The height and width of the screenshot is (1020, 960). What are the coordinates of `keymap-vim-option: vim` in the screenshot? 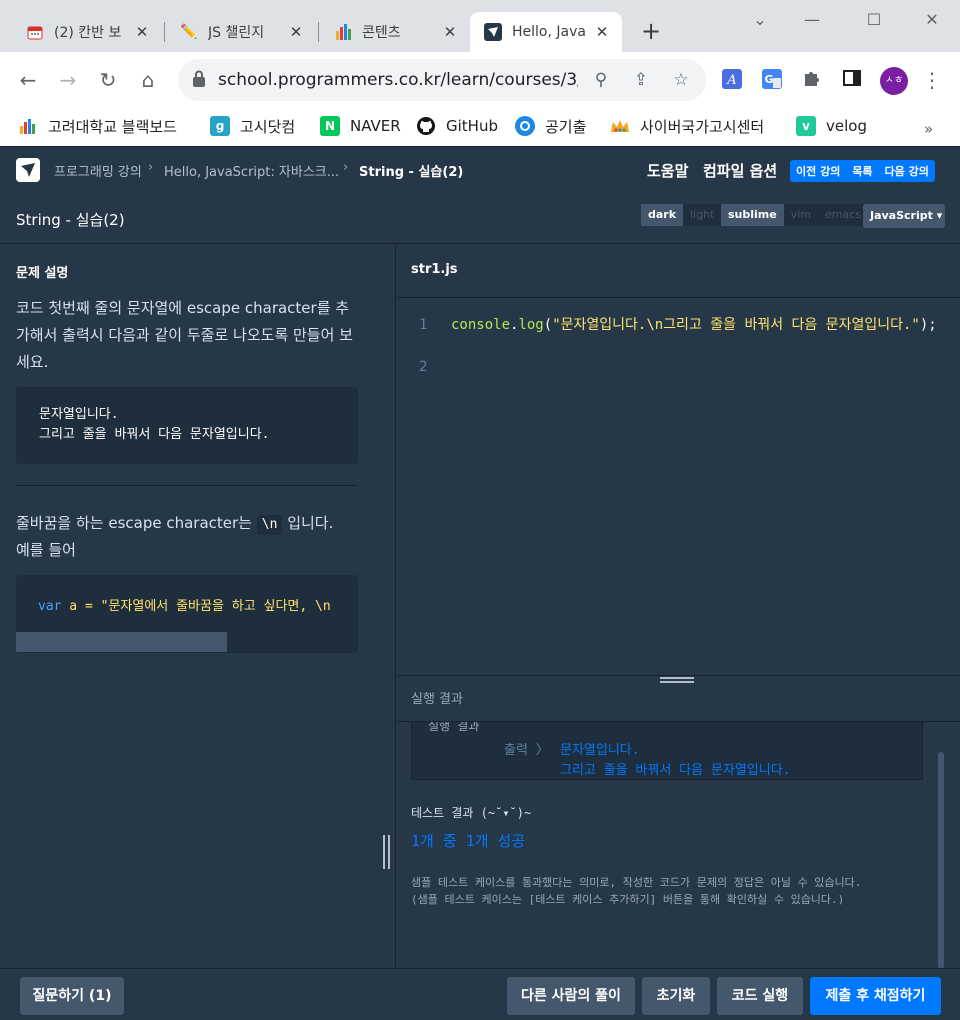 It's located at (800, 215).